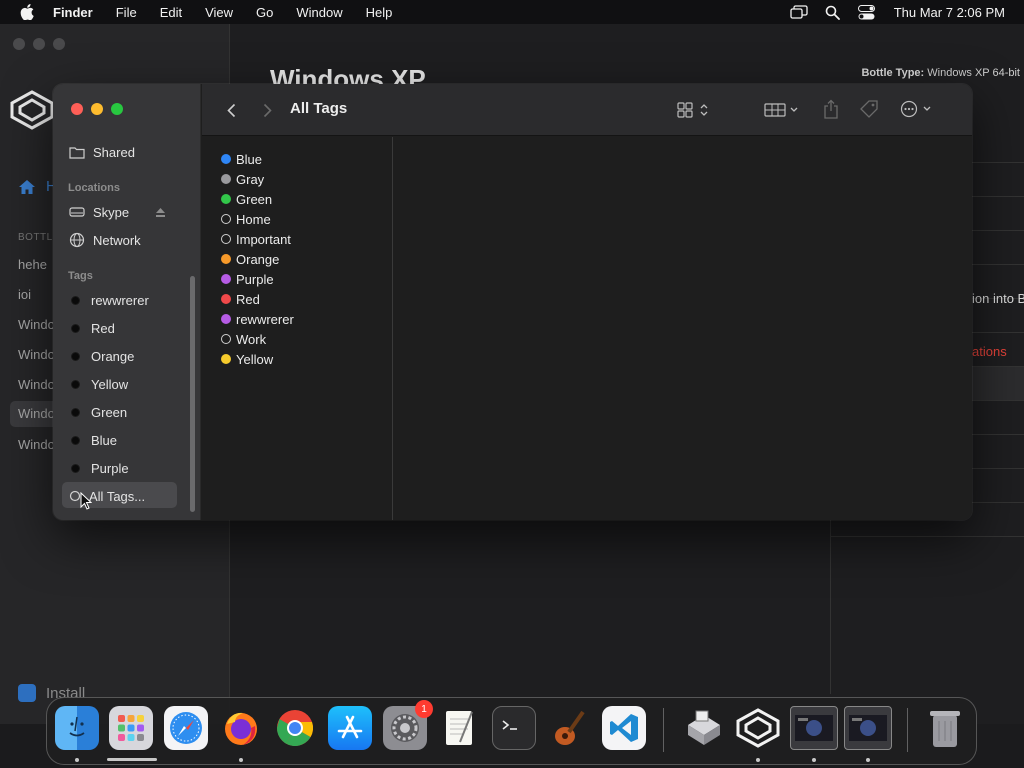 This screenshot has width=1024, height=768. I want to click on group-button, so click(783, 110).